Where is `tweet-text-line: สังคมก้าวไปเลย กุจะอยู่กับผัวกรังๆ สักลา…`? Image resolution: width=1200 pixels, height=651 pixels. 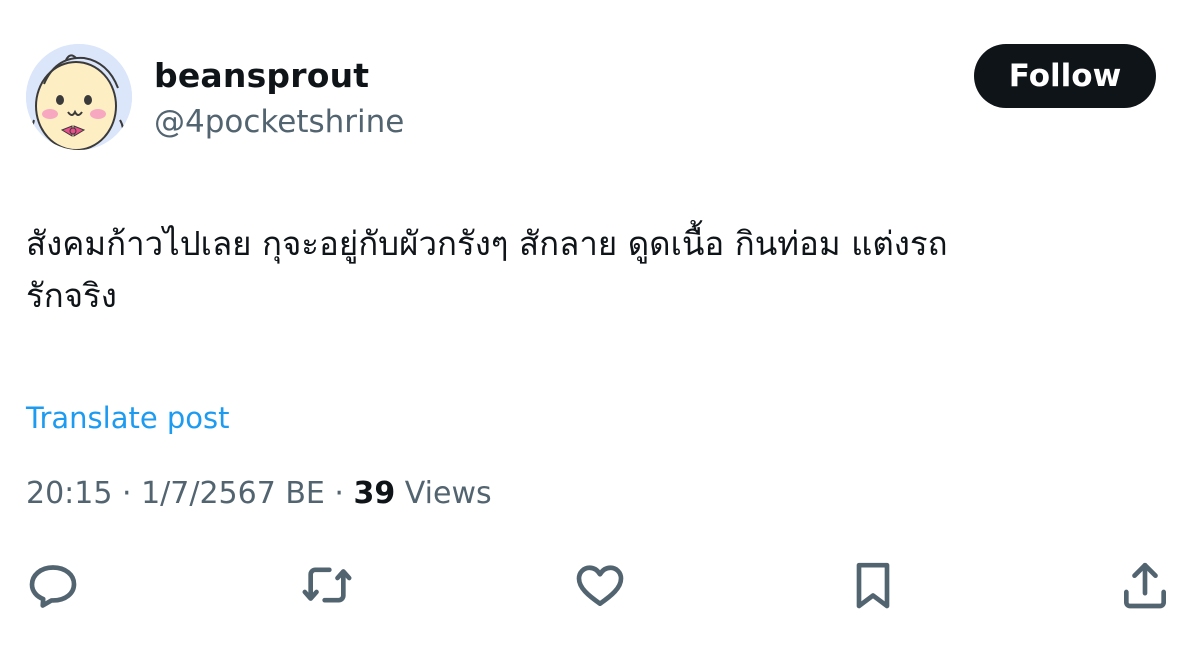 tweet-text-line: สังคมก้าวไปเลย กุจะอยู่กับผัวกรังๆ สักลา… is located at coordinates (487, 243).